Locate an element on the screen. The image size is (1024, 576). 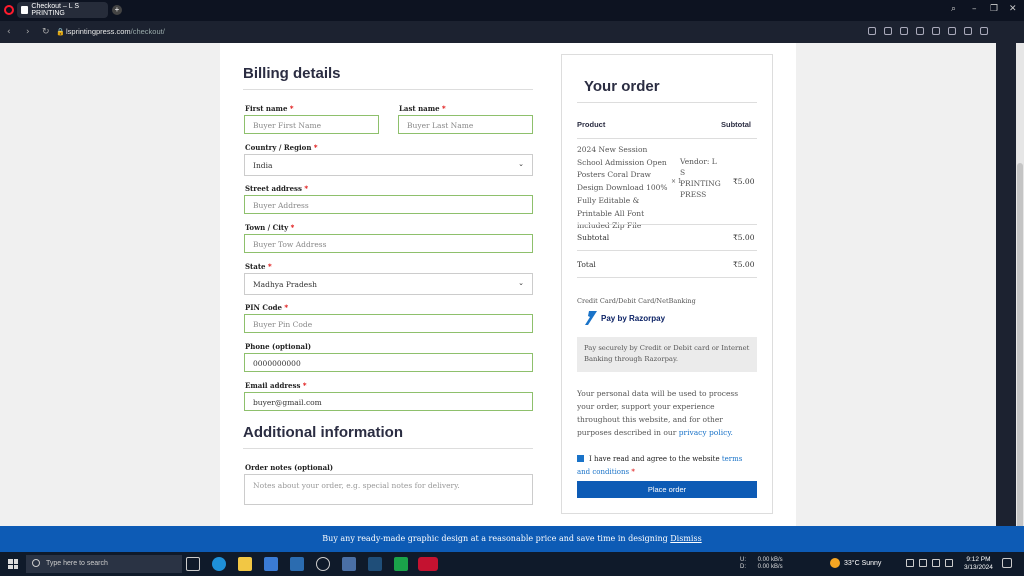
first-name-field: Buyer First Name is located at coordinates (311, 124).